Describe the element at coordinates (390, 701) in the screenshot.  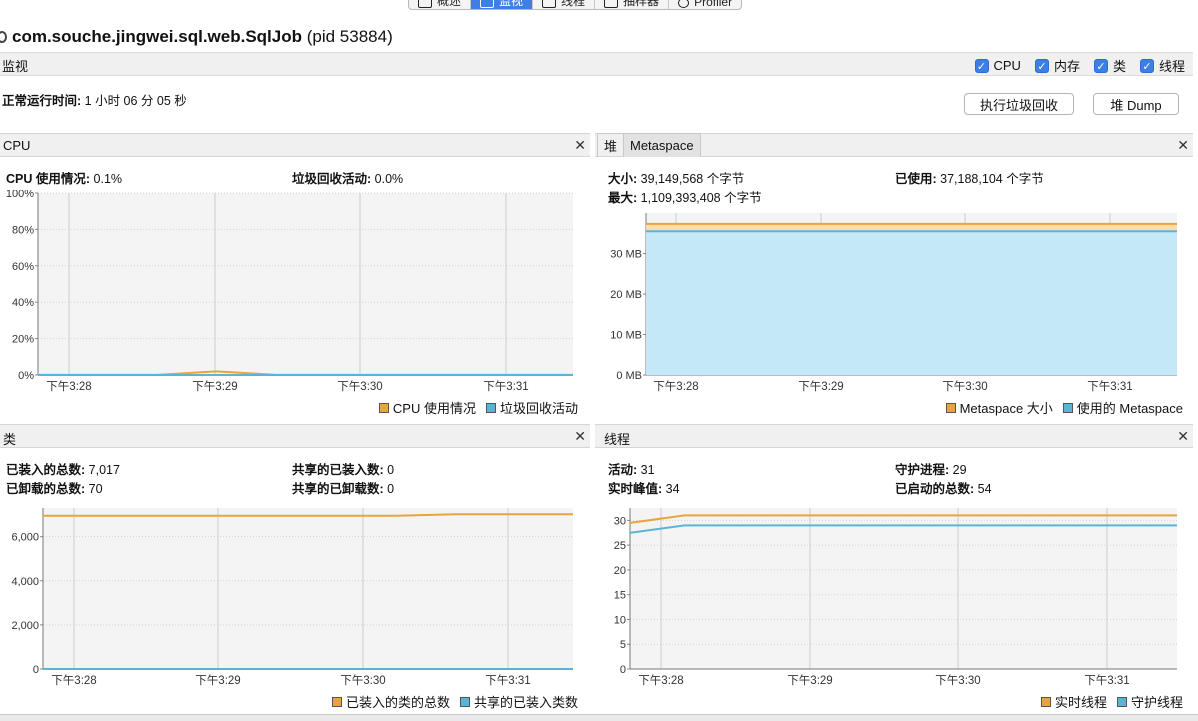
I see `legend-item: 已装入的类的总数` at that location.